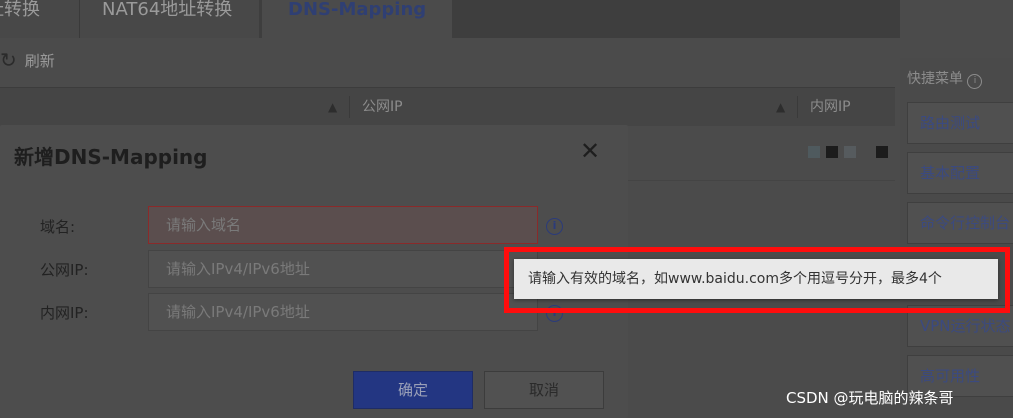 This screenshot has width=1013, height=418. What do you see at coordinates (960, 173) in the screenshot?
I see `quick-item-basic-config: 基本配置` at bounding box center [960, 173].